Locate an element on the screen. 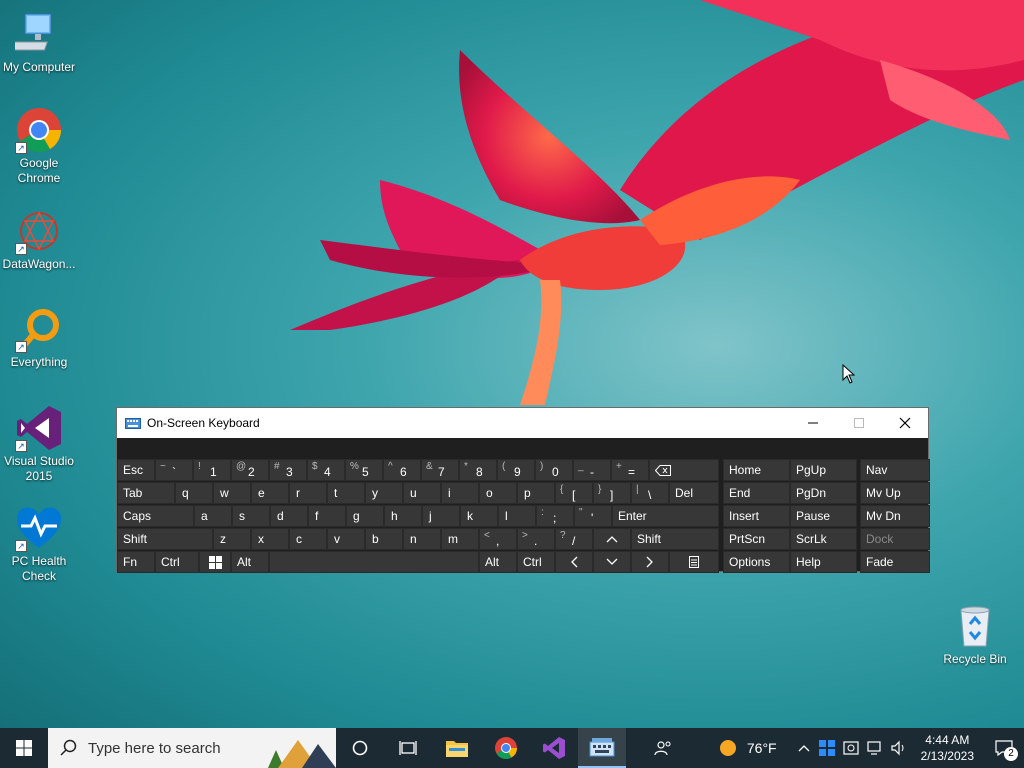  key-pause: Pause is located at coordinates (823, 516).